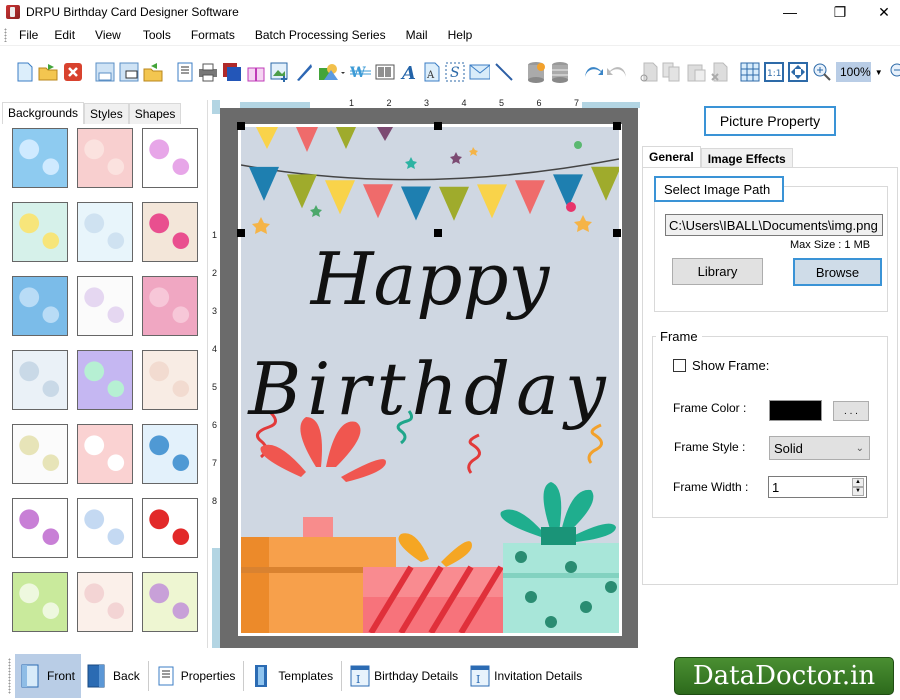 Image resolution: width=900 pixels, height=700 pixels. Describe the element at coordinates (696, 72) in the screenshot. I see `paste-icon` at that location.